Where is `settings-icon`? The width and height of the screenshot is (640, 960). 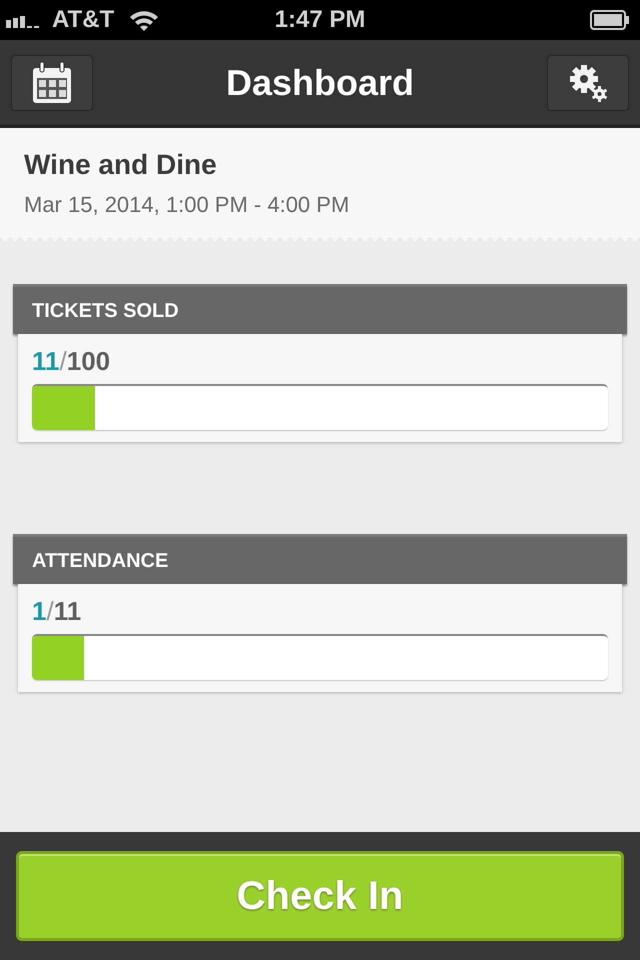
settings-icon is located at coordinates (588, 82).